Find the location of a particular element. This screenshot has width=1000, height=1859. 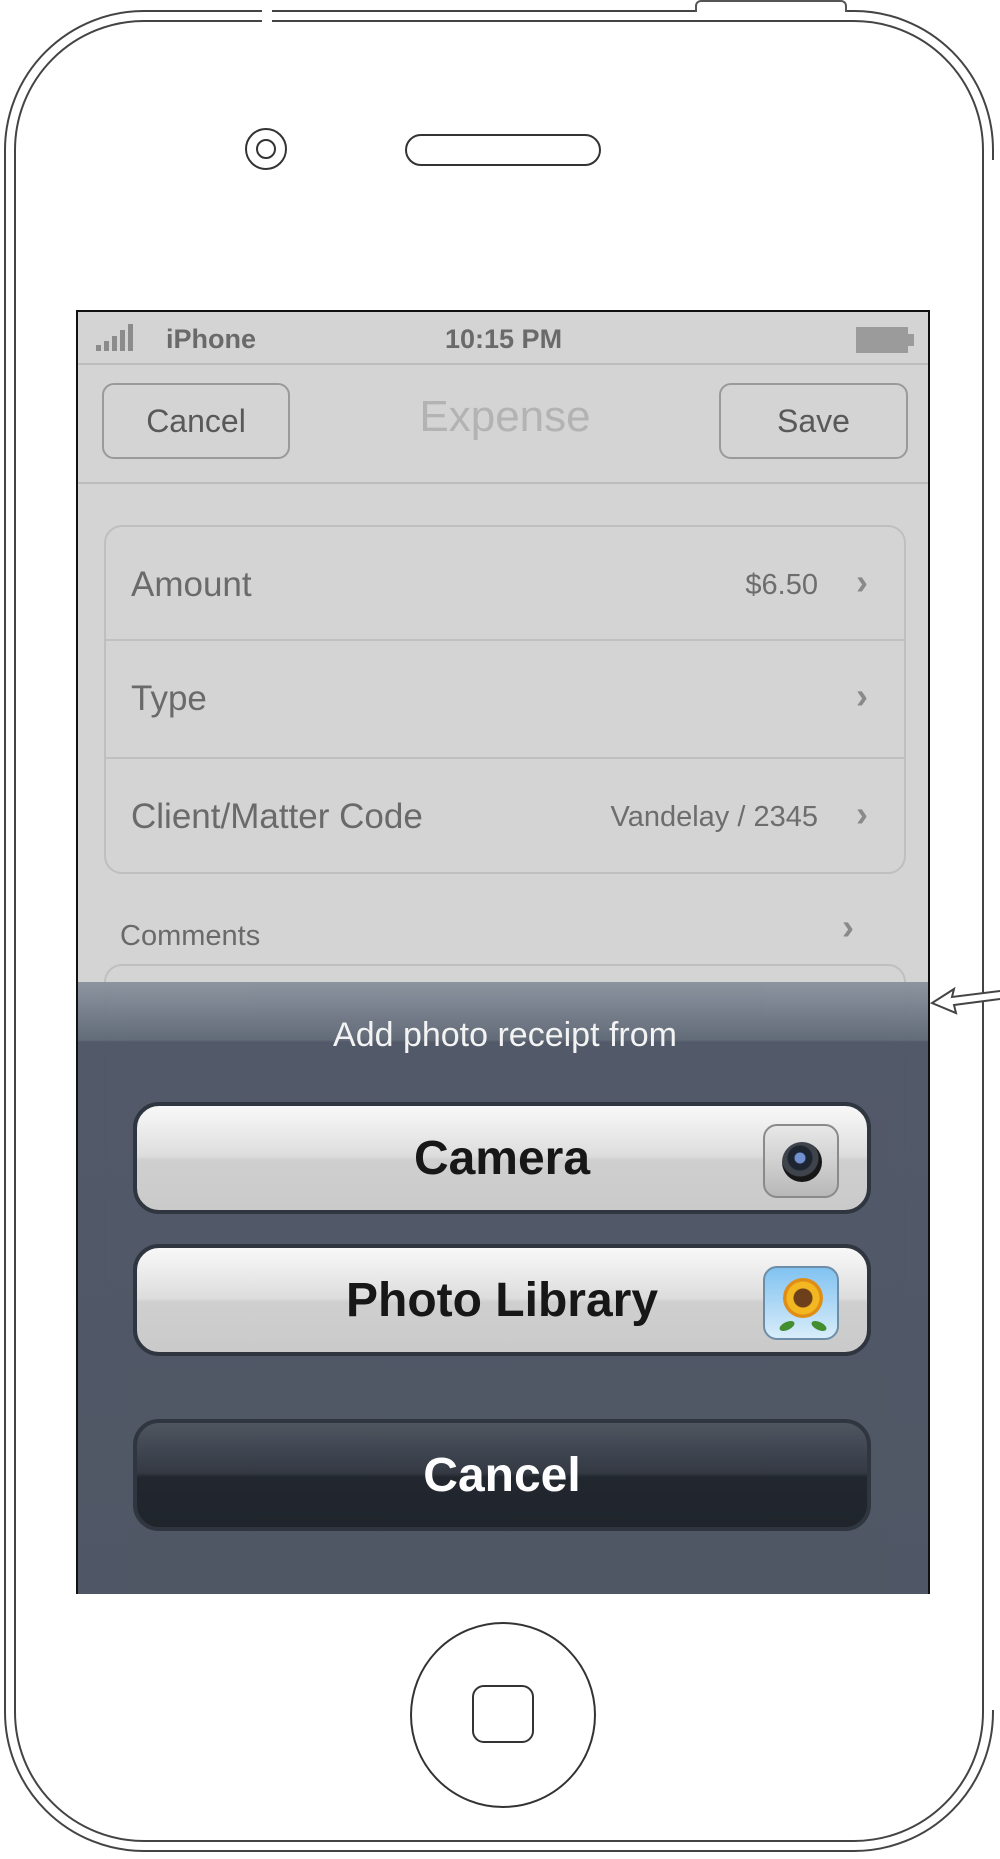

photos-app-icon is located at coordinates (801, 1303).